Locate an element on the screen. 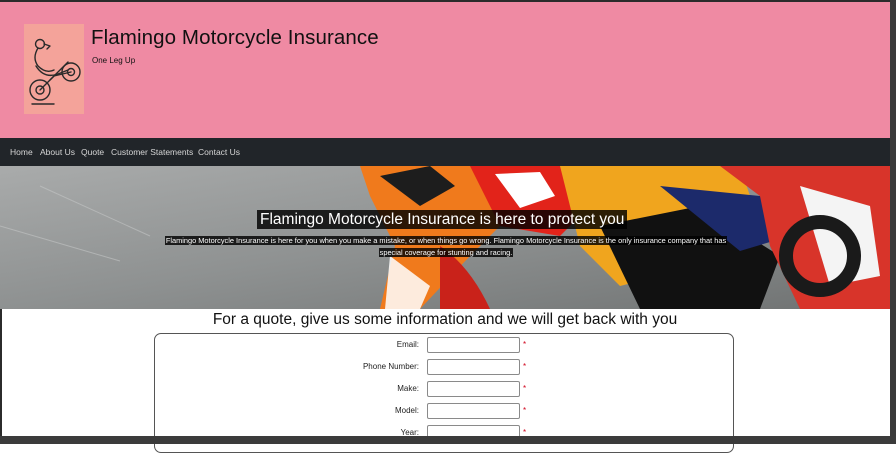 The image size is (896, 453). phone-number-field is located at coordinates (473, 367).